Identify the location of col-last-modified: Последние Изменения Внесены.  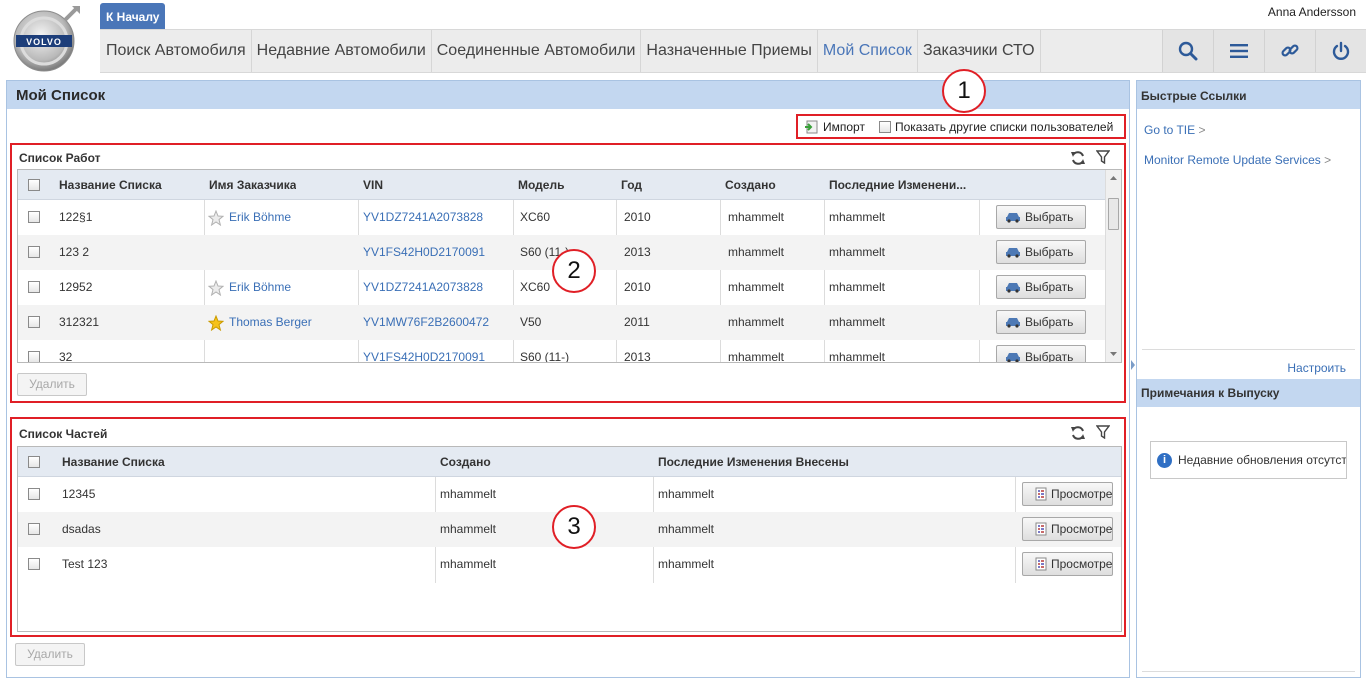
(753, 462).